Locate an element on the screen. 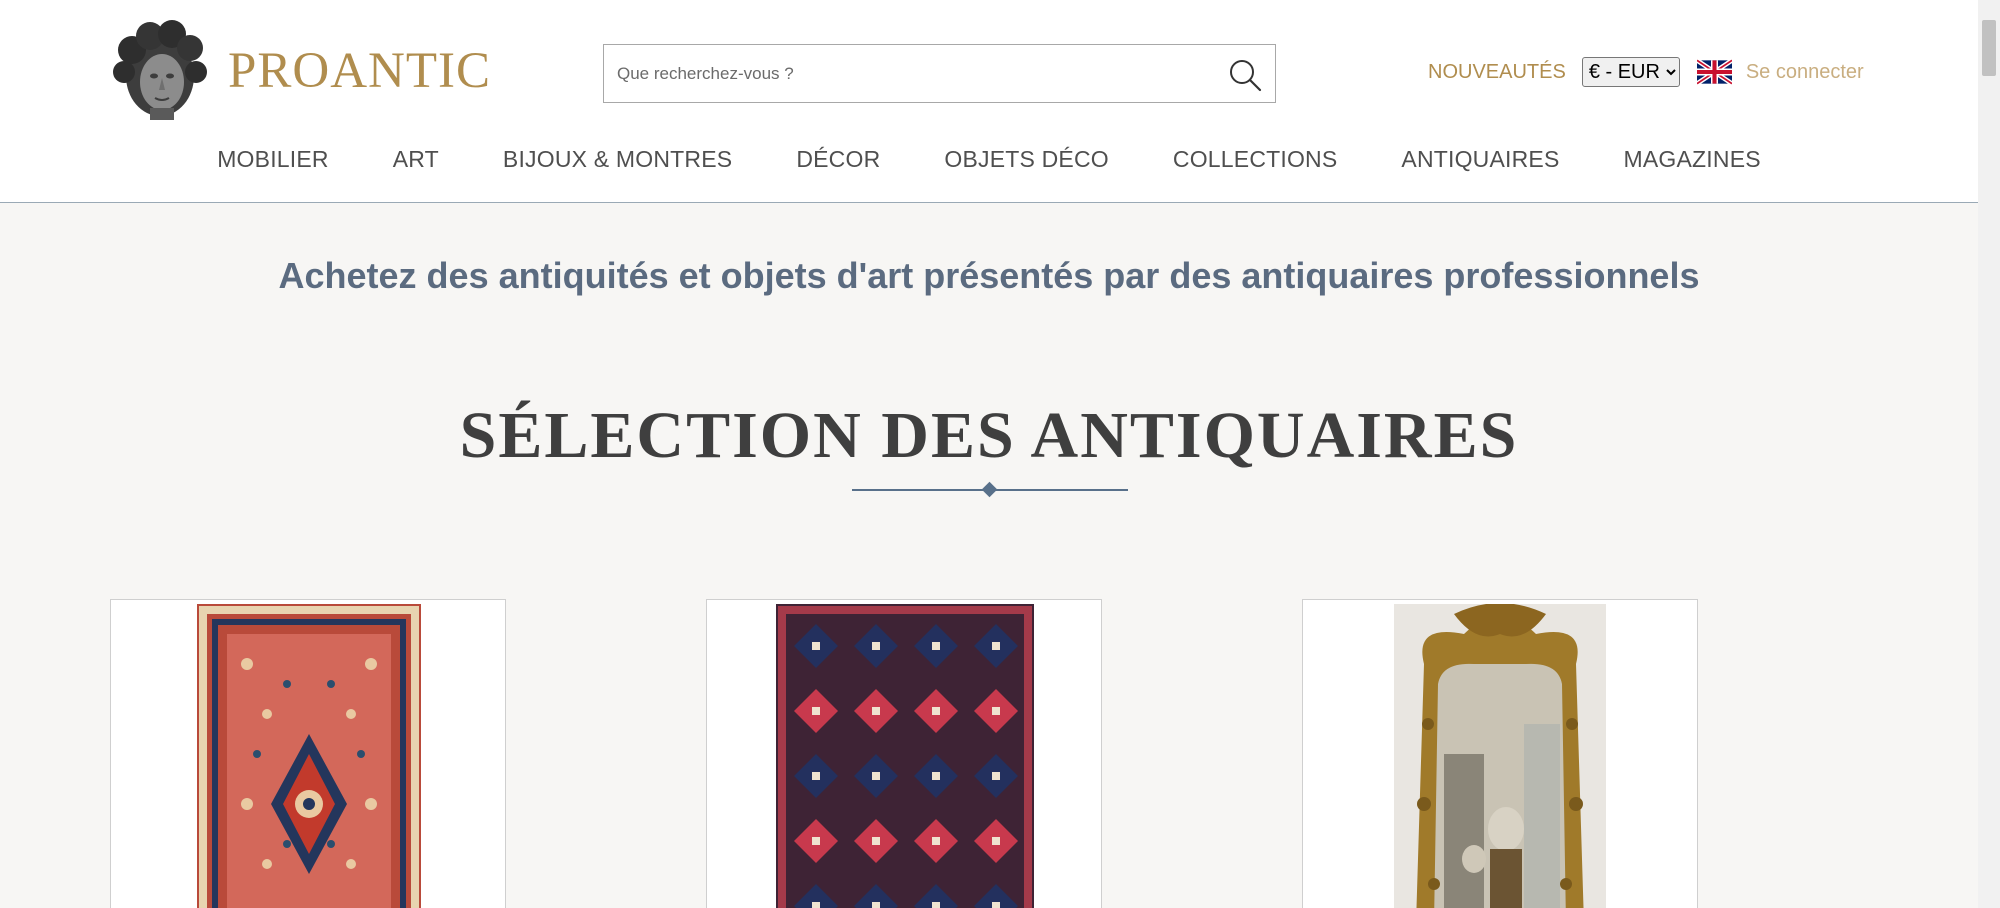 Image resolution: width=2000 pixels, height=908 pixels. logo: PROANTIC is located at coordinates (300, 71).